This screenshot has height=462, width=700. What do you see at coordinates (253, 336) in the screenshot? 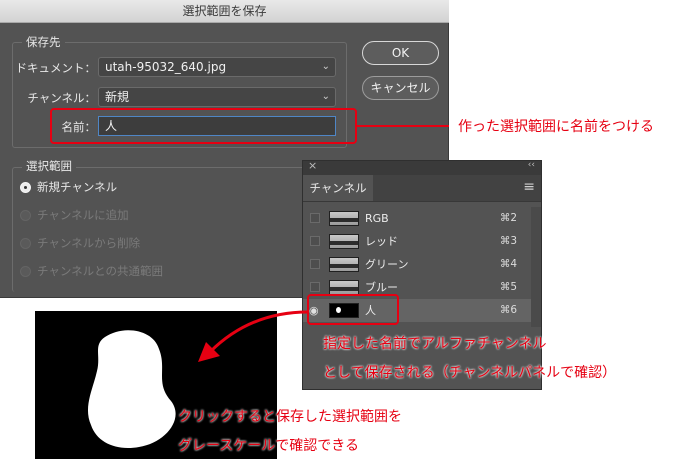
I see `red-arrow-icon` at bounding box center [253, 336].